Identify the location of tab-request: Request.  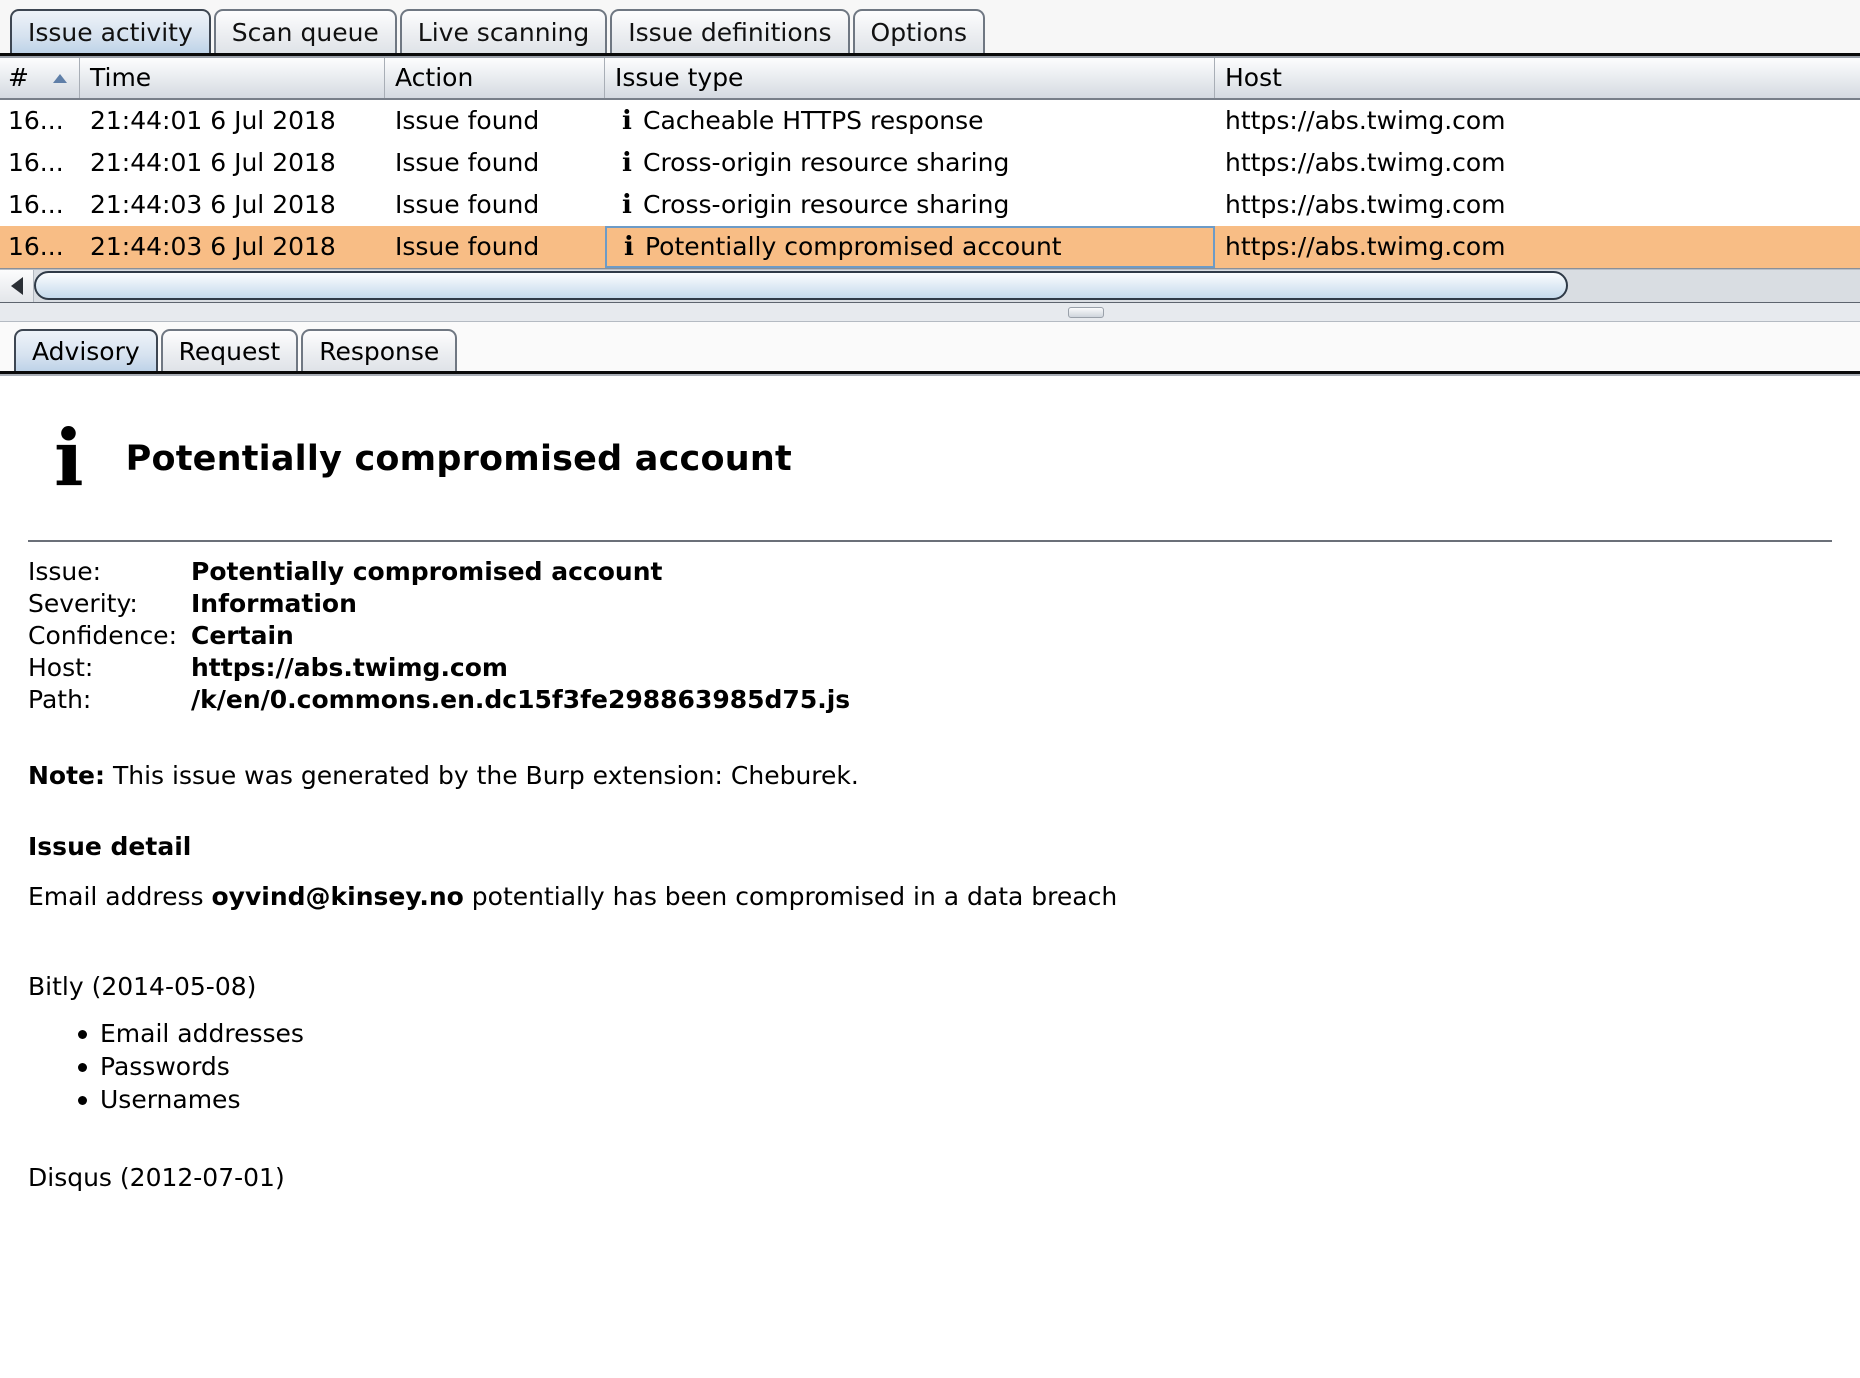
(229, 350).